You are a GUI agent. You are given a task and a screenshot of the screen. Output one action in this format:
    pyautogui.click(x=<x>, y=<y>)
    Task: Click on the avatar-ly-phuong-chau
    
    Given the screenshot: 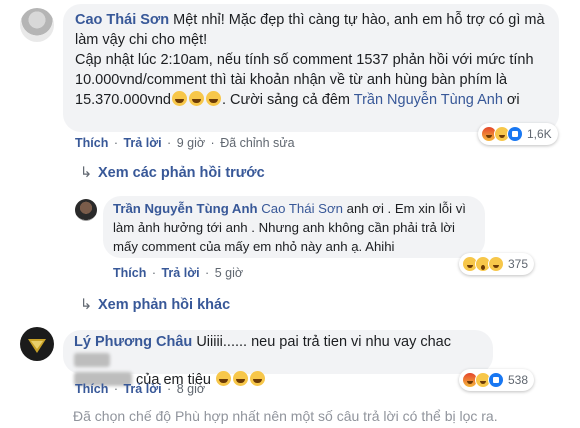 What is the action you would take?
    pyautogui.click(x=37, y=344)
    